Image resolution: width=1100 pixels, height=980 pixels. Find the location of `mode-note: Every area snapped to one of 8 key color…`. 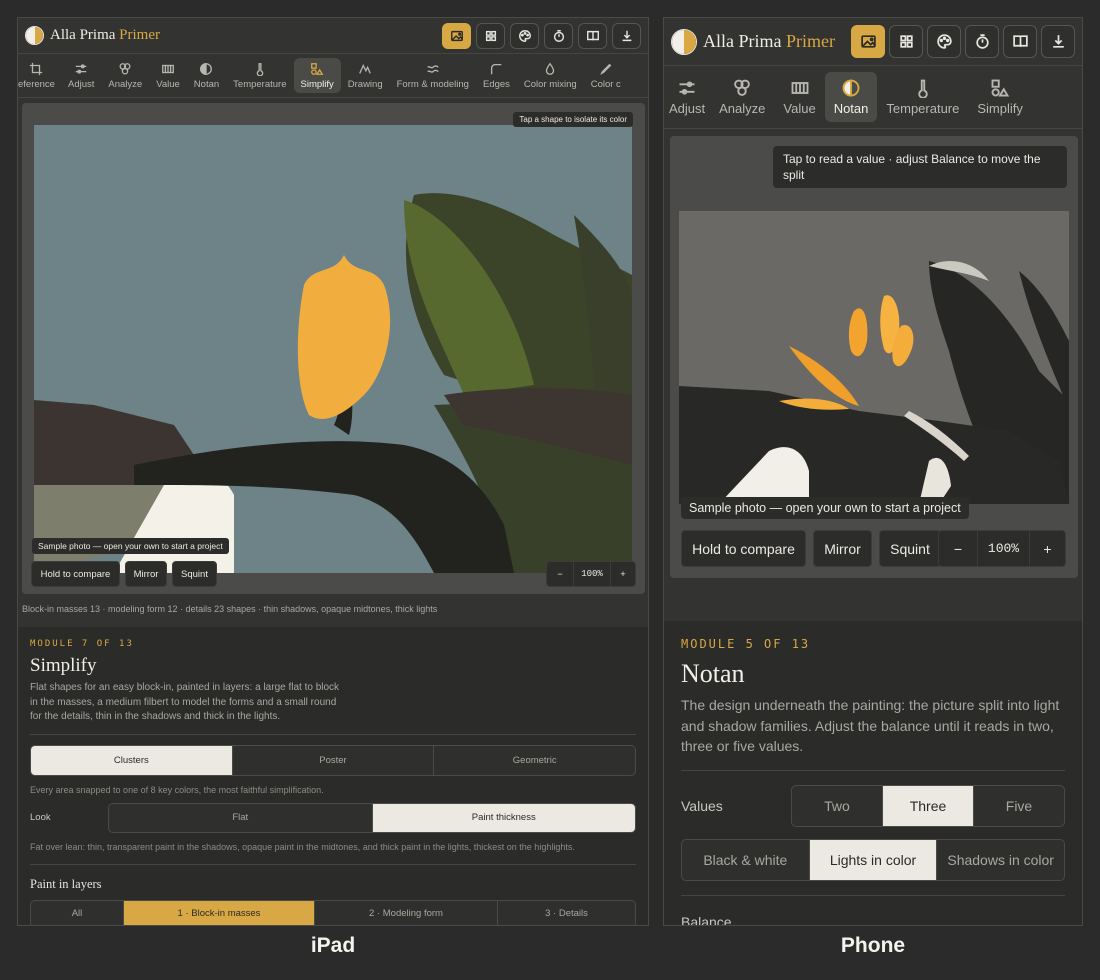

mode-note: Every area snapped to one of 8 key color… is located at coordinates (177, 789).